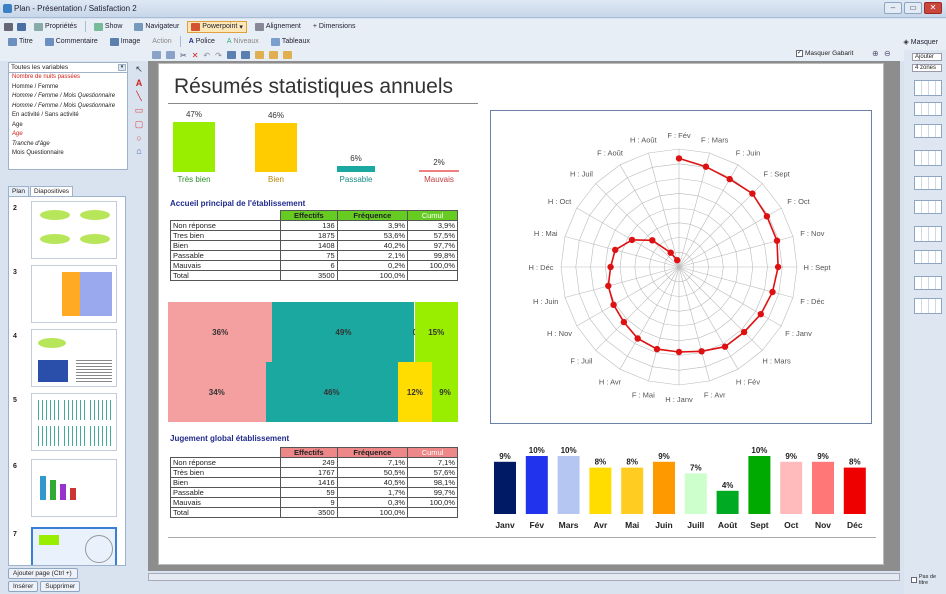  I want to click on stacked-rating-chart: 36%49%0%15%34%46%12%9%, so click(313, 362).